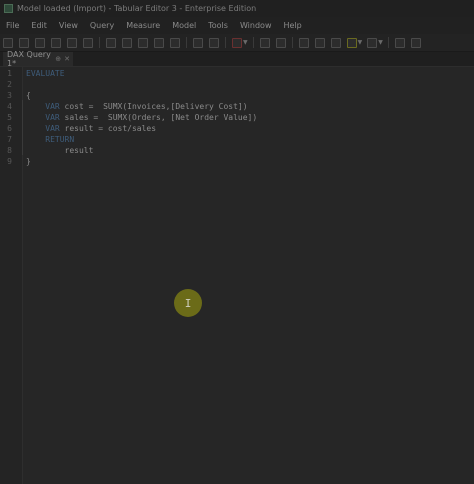 This screenshot has height=484, width=474. I want to click on line-number: 3, so click(9, 95).